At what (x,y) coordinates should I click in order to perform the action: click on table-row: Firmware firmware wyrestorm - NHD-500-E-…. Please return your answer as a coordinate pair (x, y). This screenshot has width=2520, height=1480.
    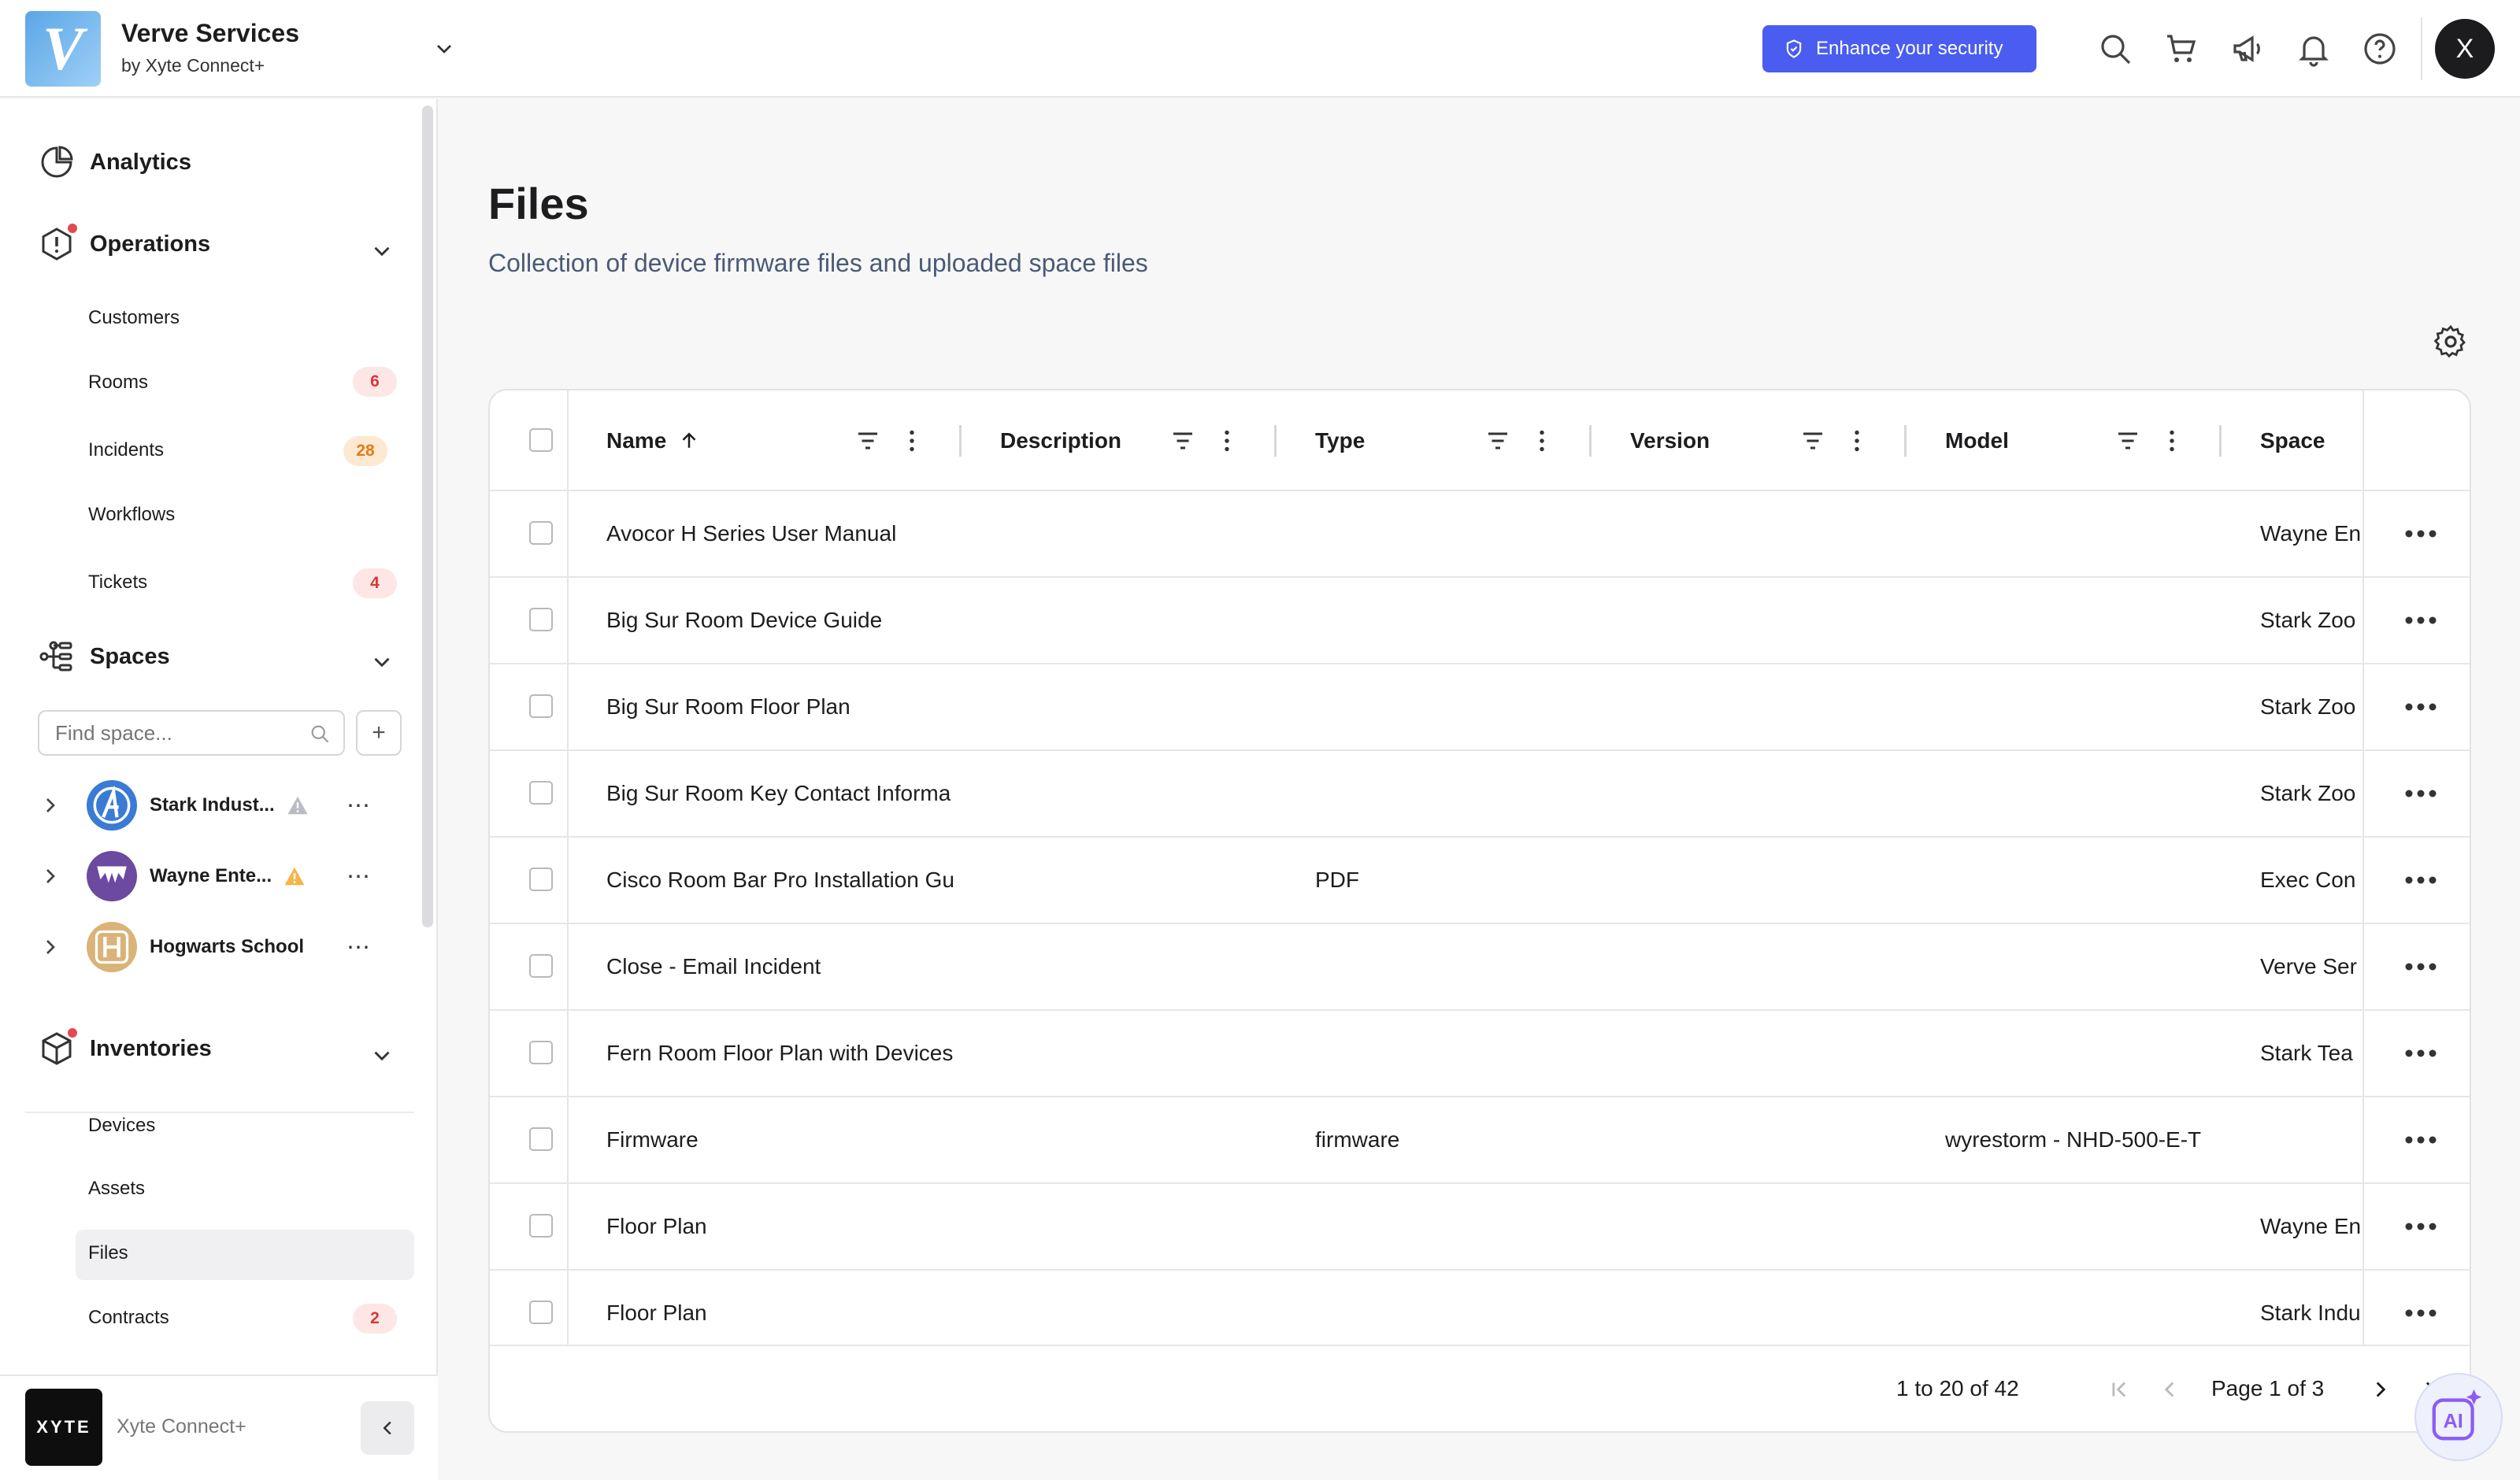
    Looking at the image, I should click on (1480, 1140).